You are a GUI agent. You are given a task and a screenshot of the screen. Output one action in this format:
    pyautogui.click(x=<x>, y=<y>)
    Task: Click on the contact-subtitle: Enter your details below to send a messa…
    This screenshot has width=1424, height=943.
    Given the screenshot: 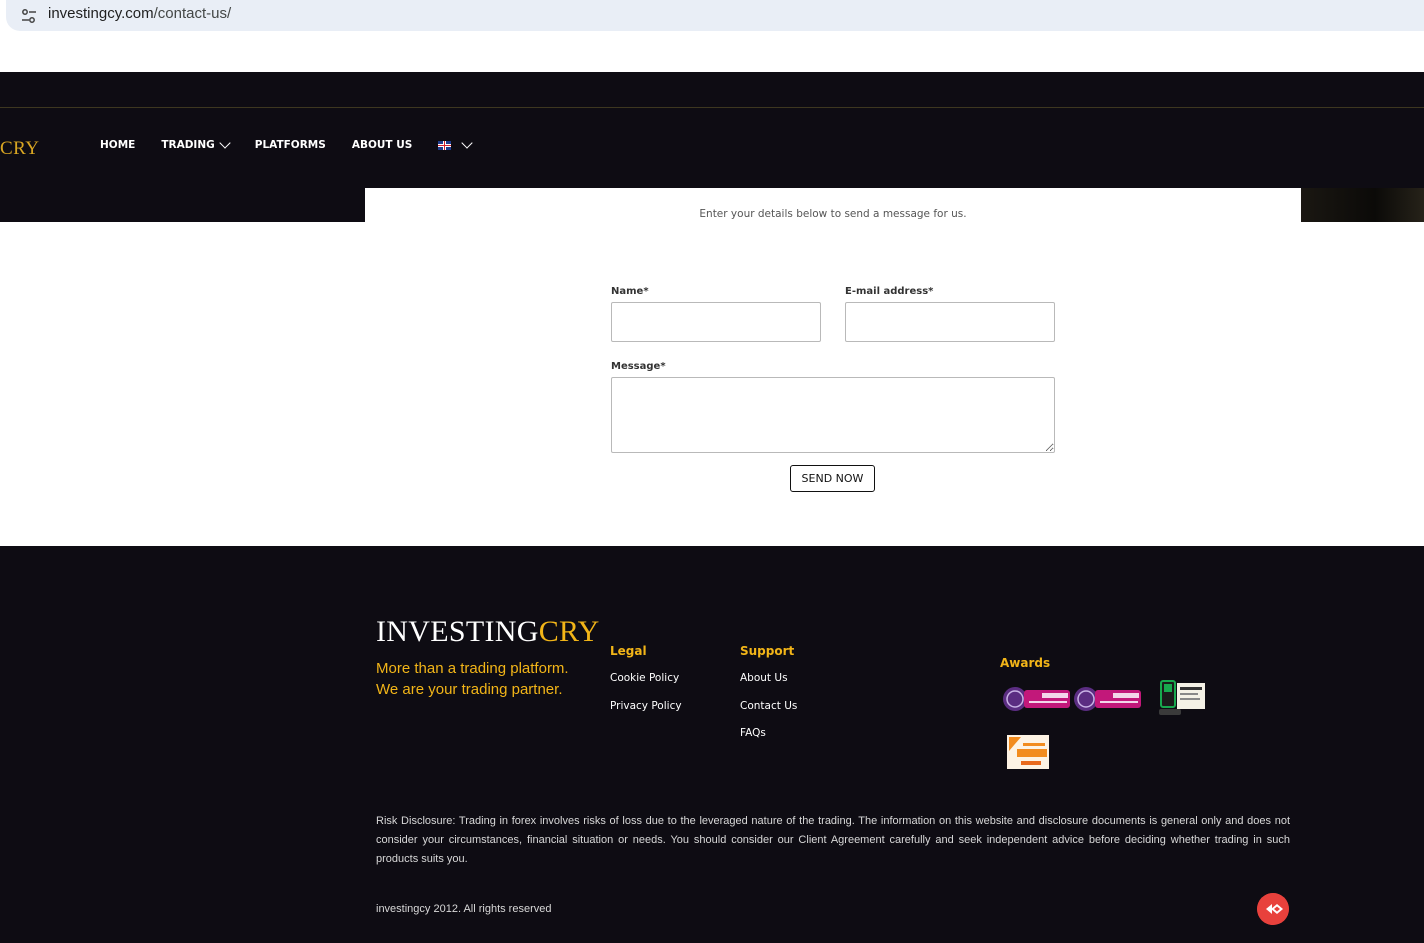 What is the action you would take?
    pyautogui.click(x=833, y=214)
    